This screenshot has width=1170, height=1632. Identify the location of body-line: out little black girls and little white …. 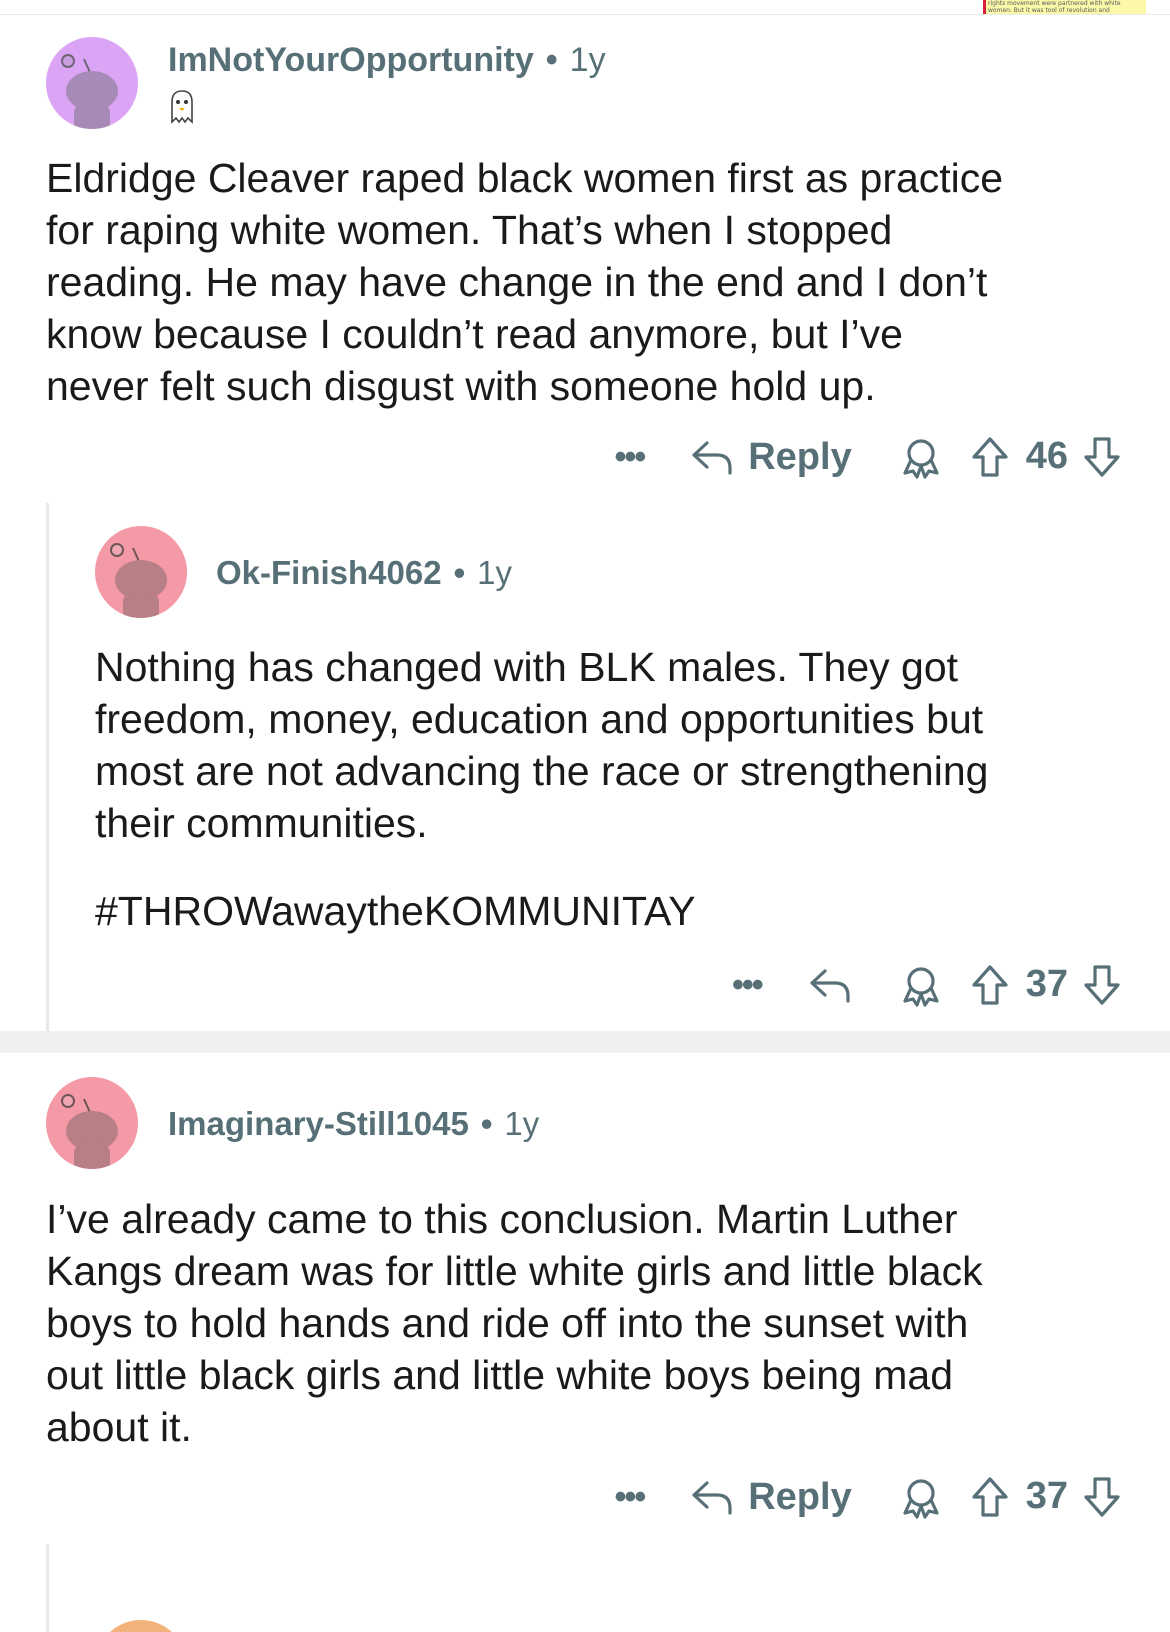
(500, 1375).